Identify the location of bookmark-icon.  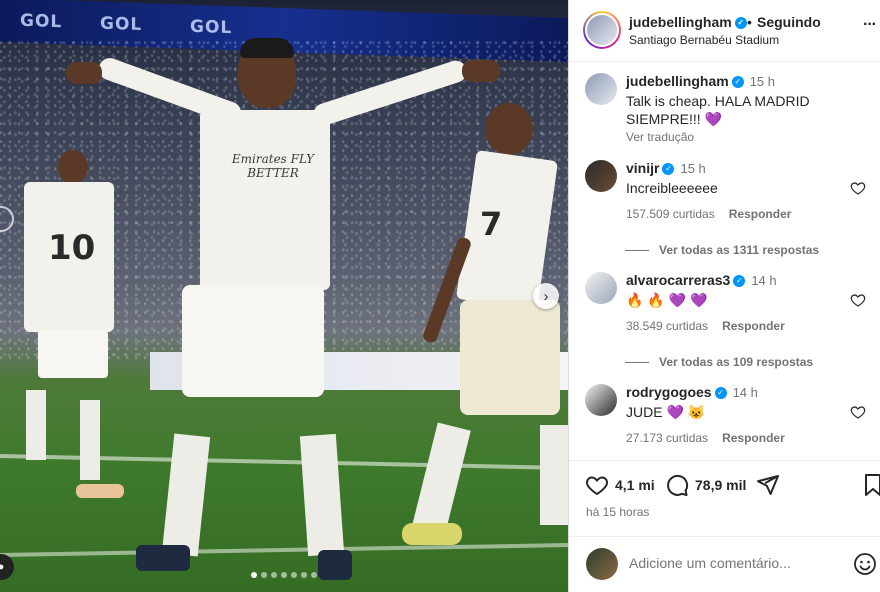
(872, 485).